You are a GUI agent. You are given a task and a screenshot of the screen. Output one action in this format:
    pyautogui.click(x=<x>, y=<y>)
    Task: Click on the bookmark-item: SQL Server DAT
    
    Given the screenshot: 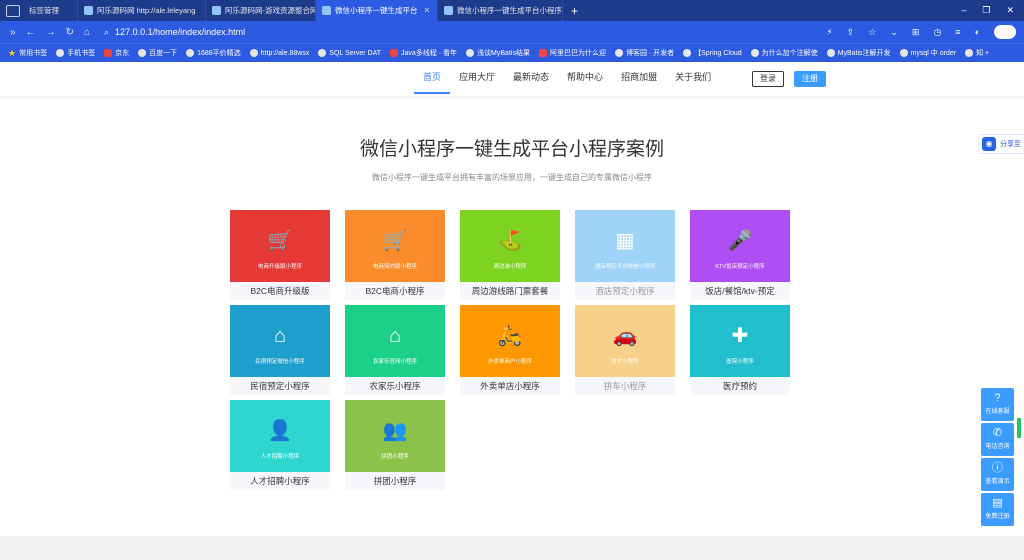 What is the action you would take?
    pyautogui.click(x=349, y=53)
    